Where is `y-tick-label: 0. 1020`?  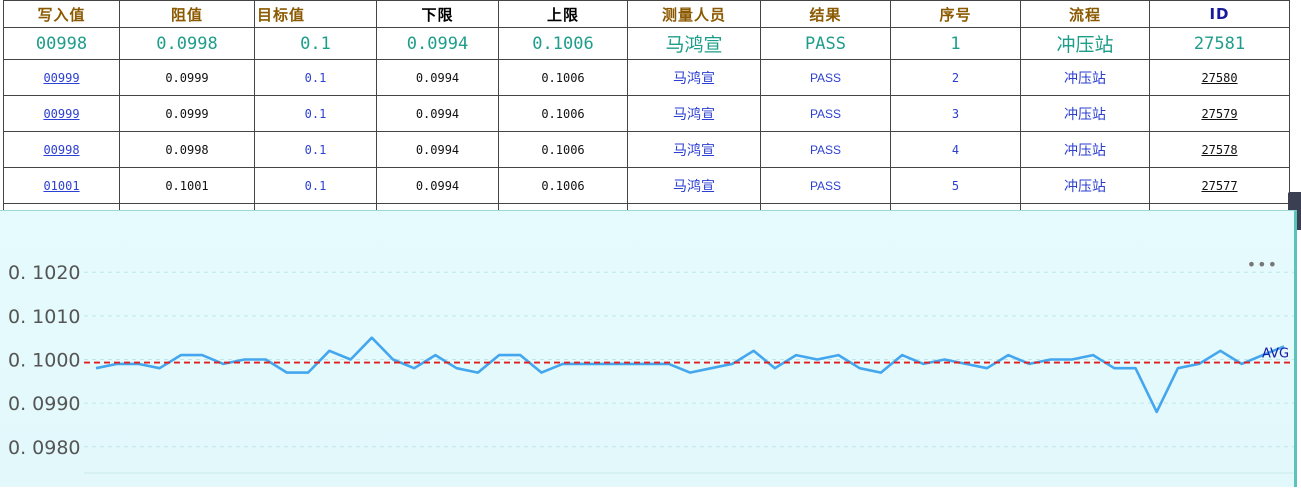 y-tick-label: 0. 1020 is located at coordinates (44, 273).